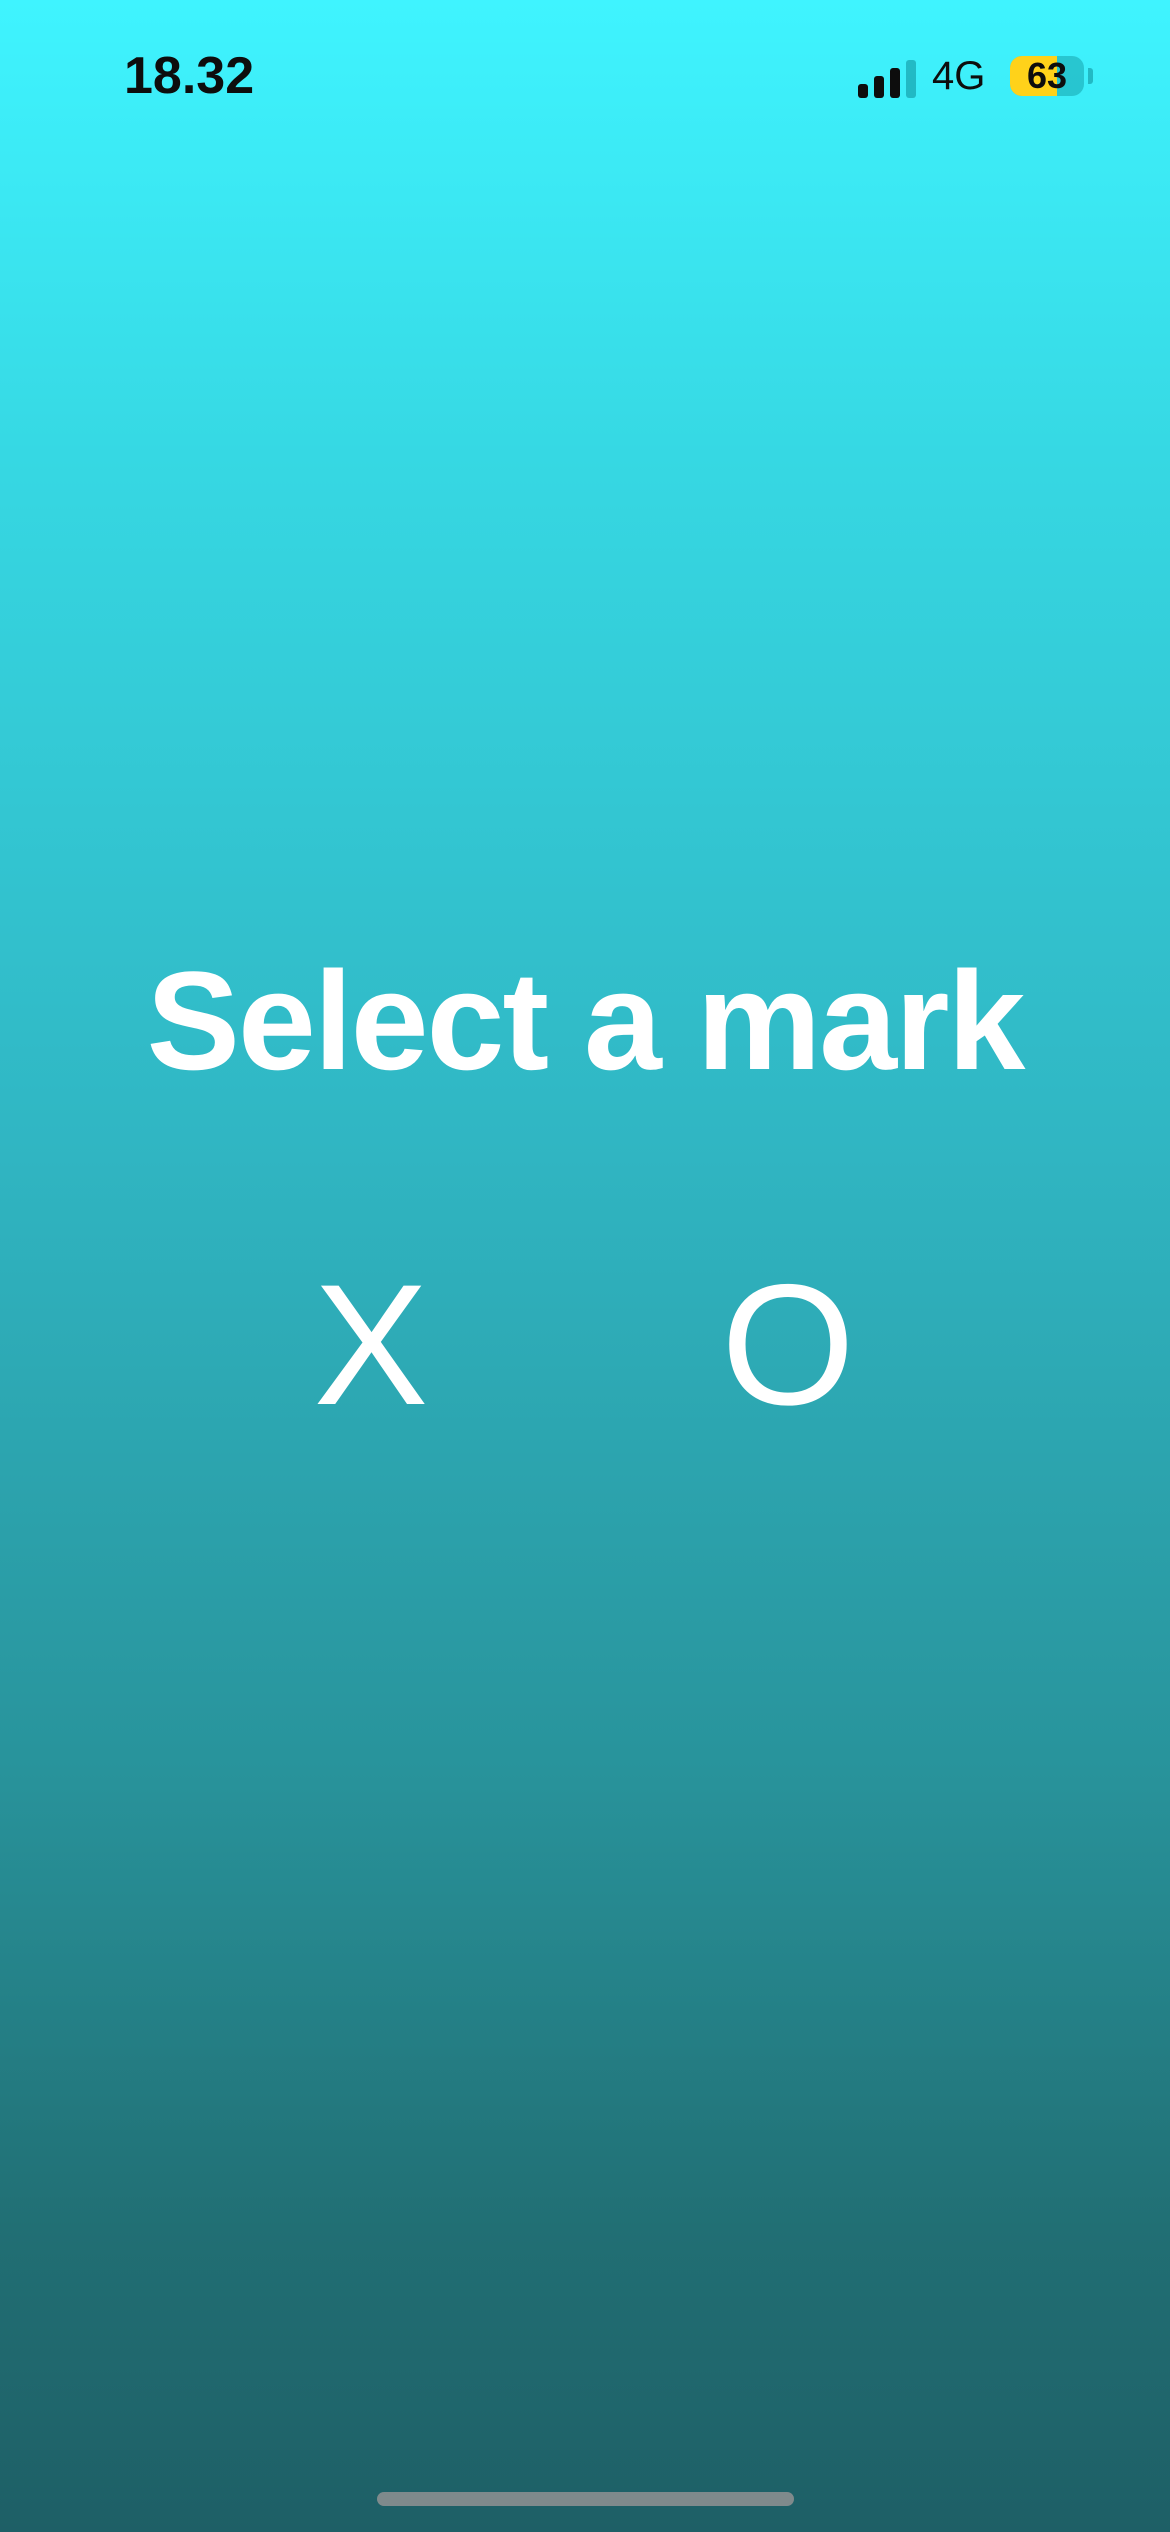 This screenshot has width=1170, height=2532. I want to click on select-o-button: O, so click(788, 1345).